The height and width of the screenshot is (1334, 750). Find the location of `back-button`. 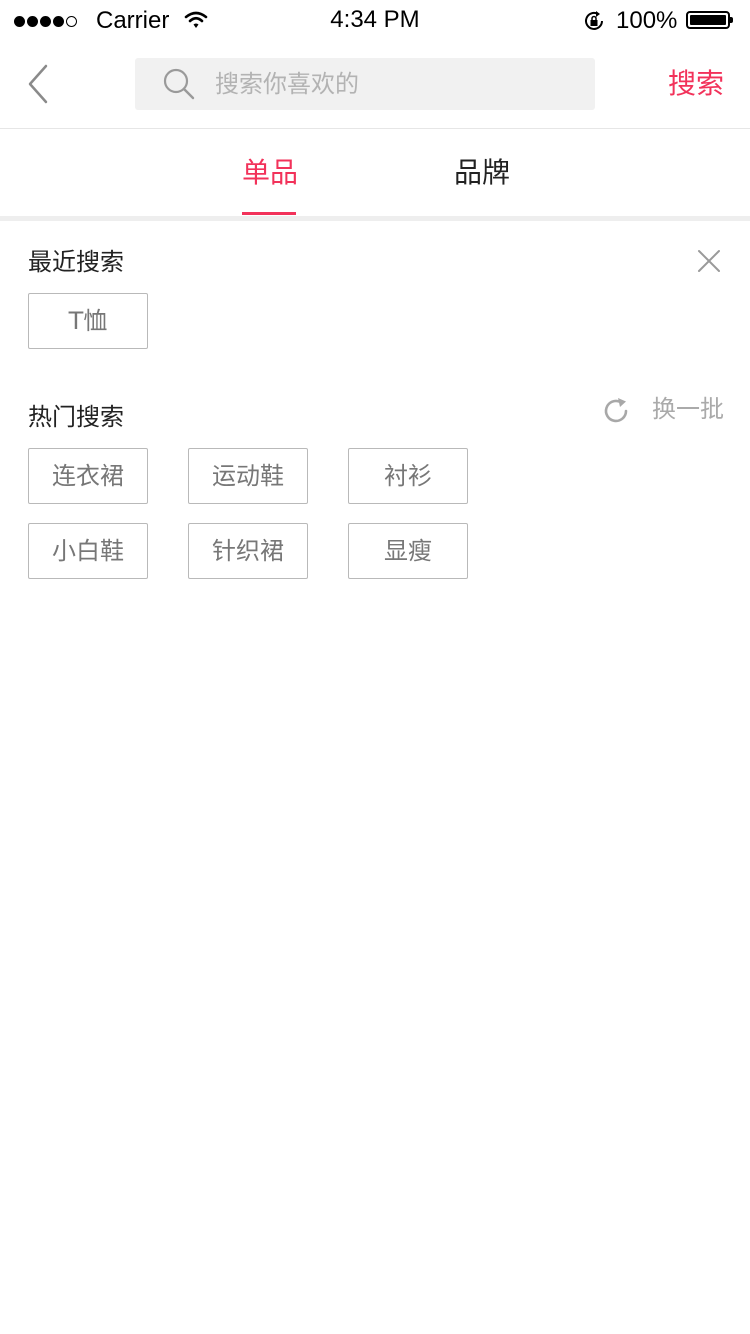

back-button is located at coordinates (40, 84).